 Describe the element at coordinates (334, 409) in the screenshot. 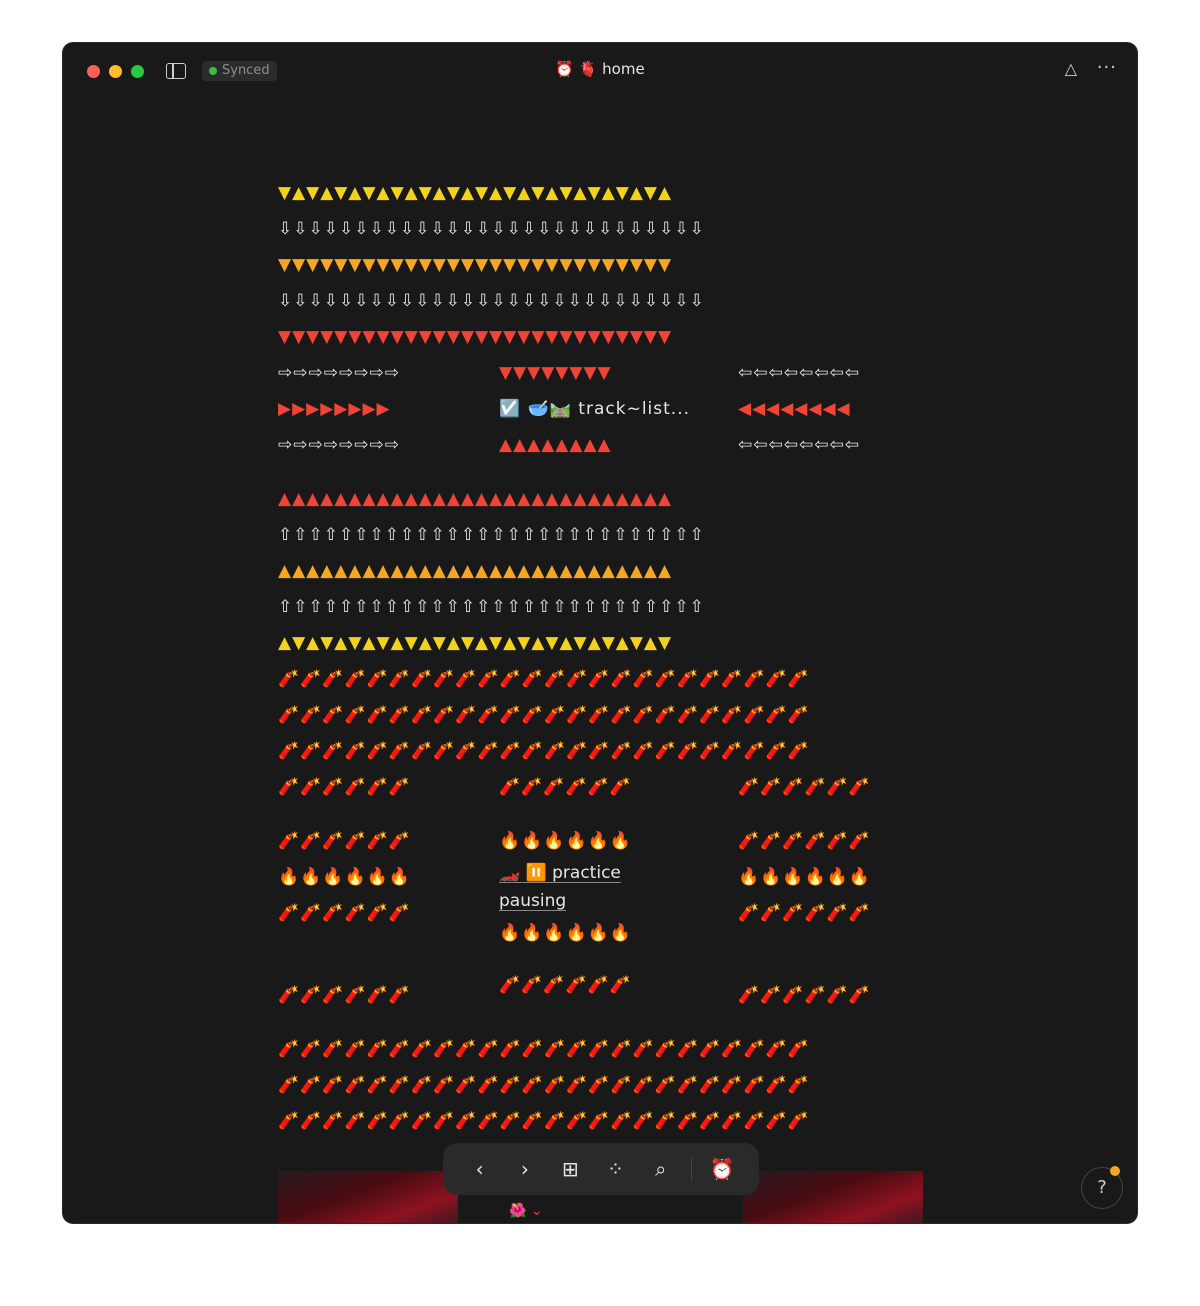

I see `arrow-row: ▶▶▶▶▶▶▶▶` at that location.